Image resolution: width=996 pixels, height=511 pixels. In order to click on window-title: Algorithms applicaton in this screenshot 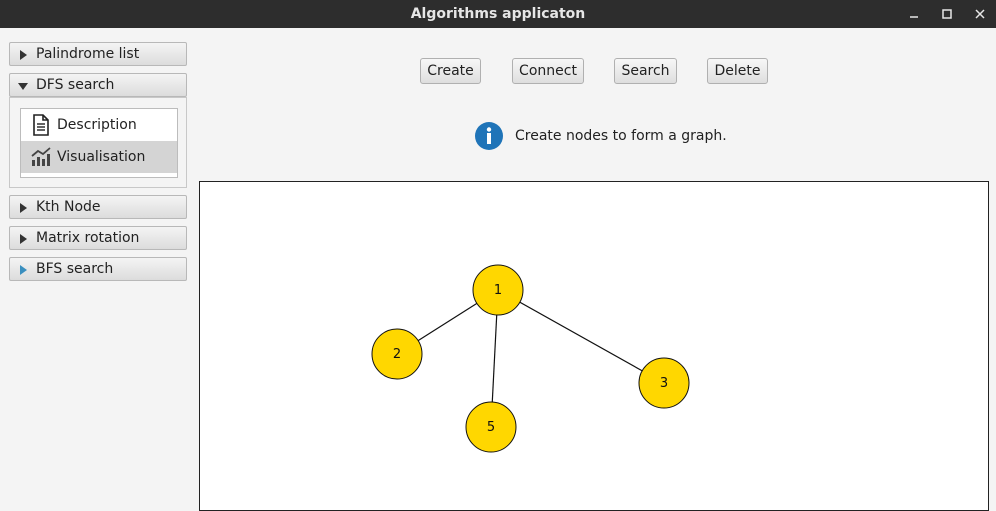, I will do `click(498, 14)`.